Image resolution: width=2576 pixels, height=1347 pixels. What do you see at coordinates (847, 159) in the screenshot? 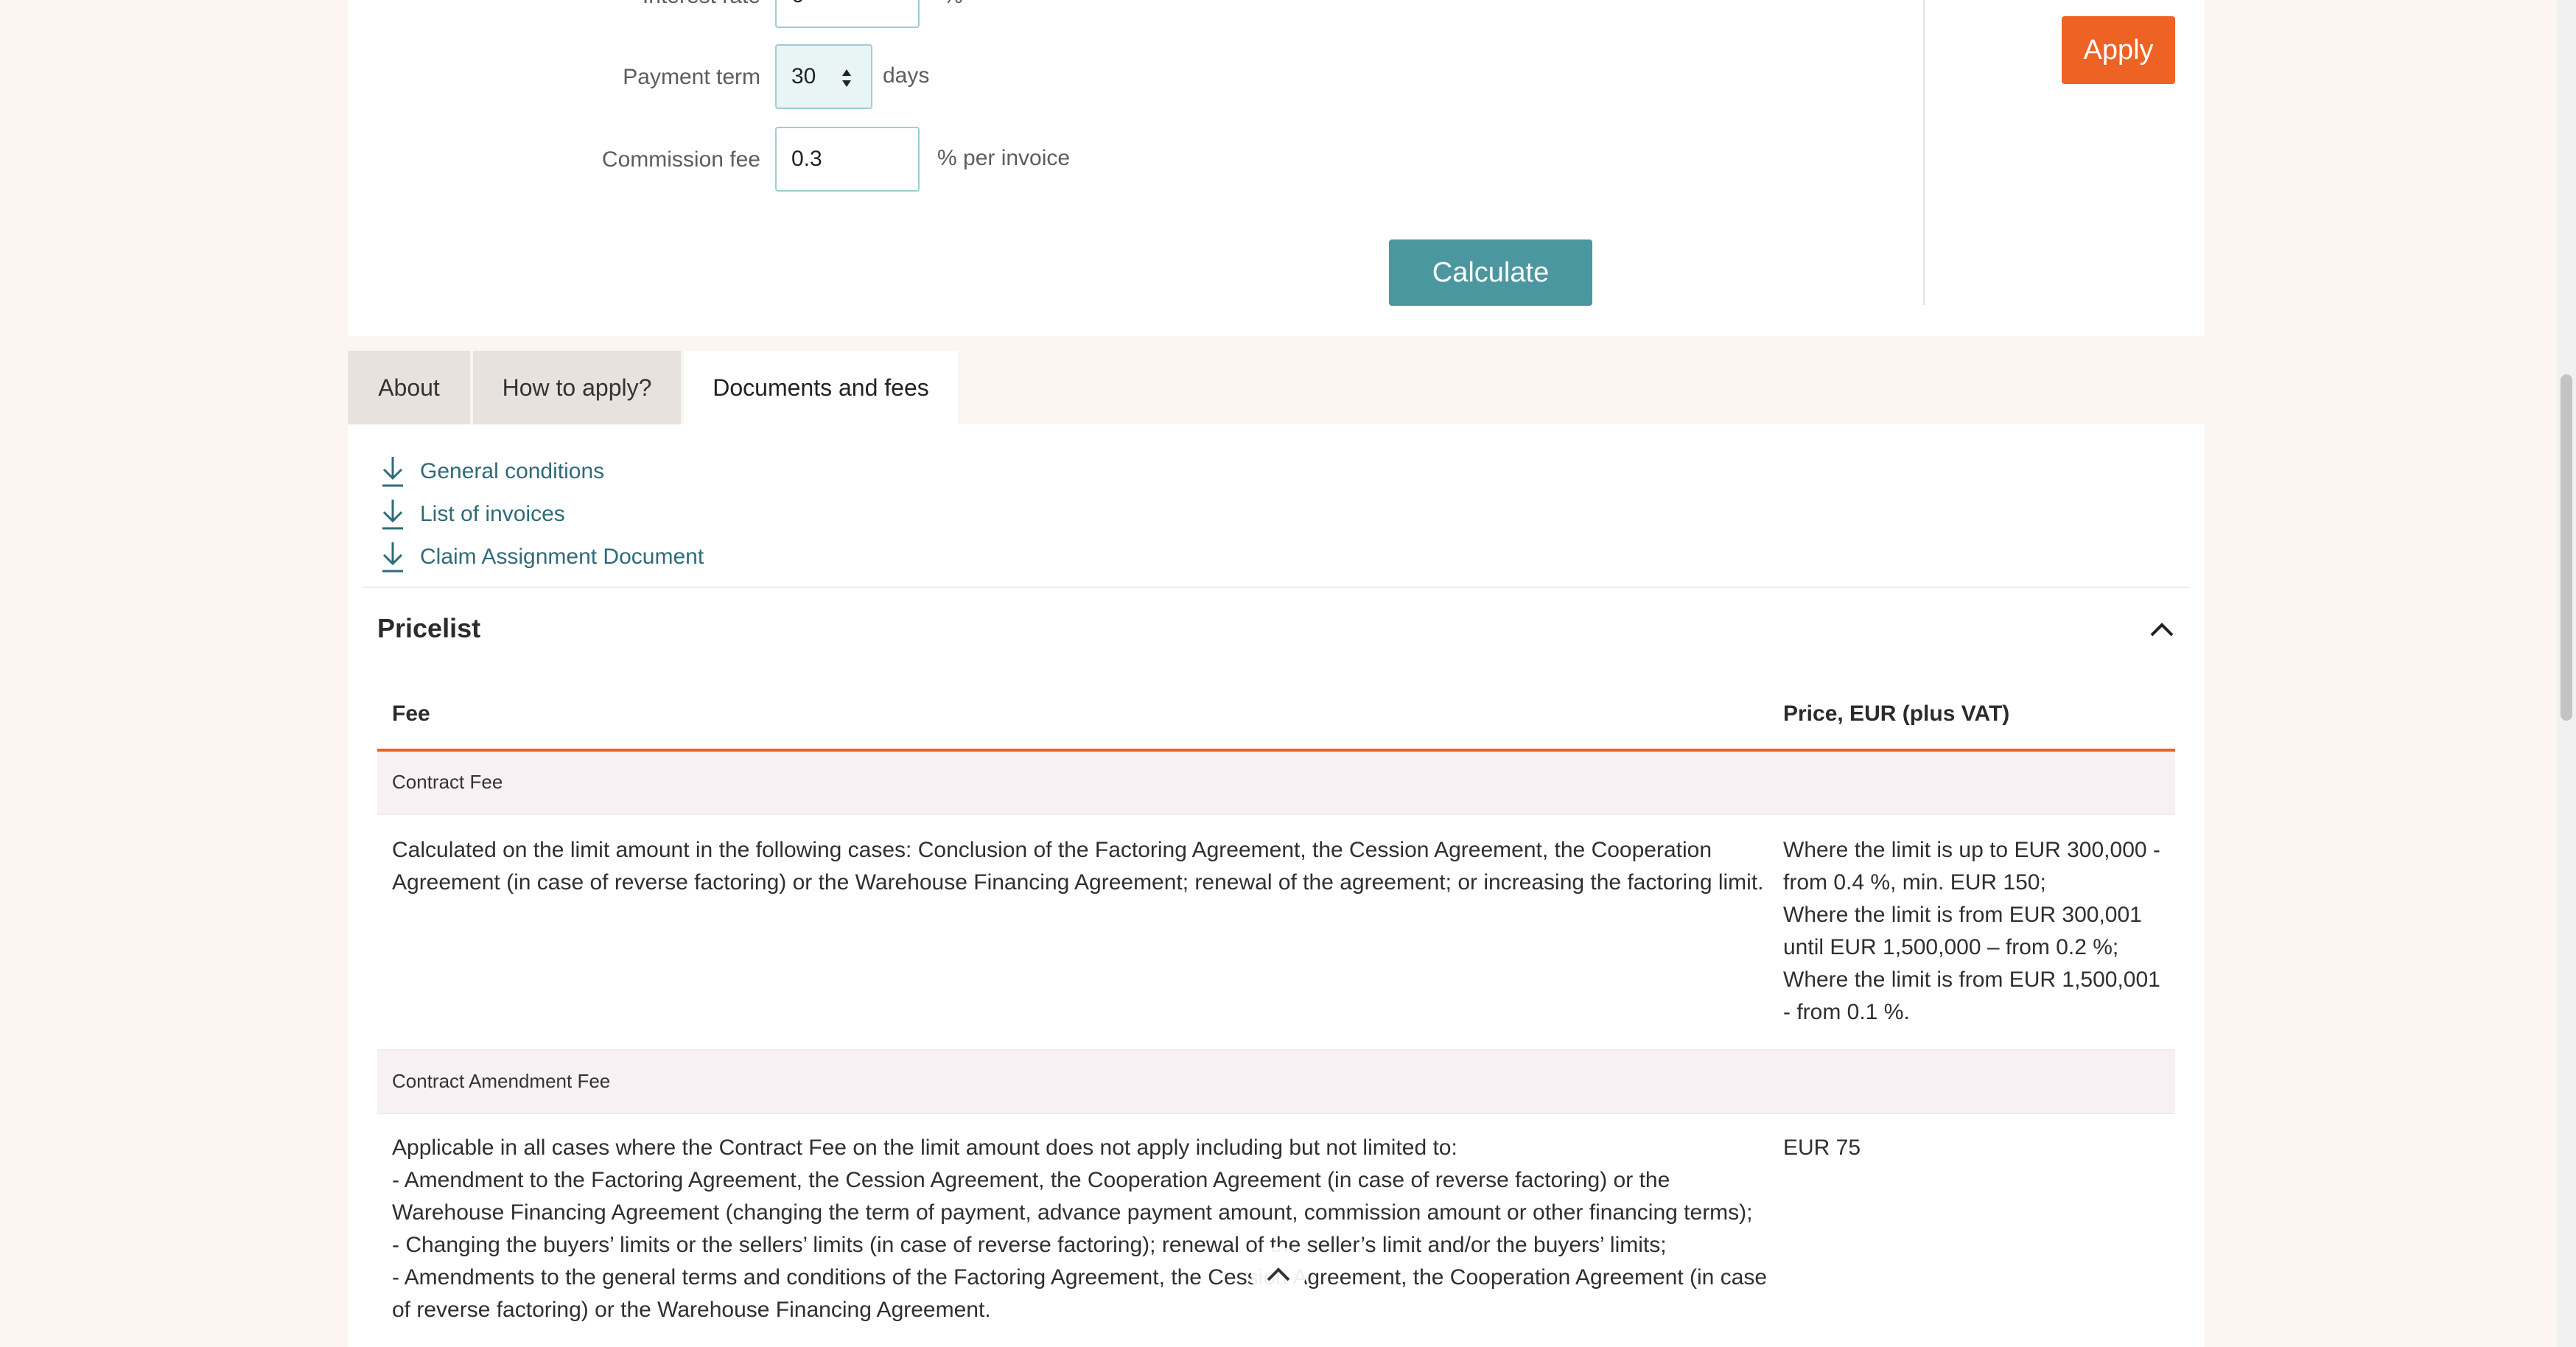
I see `commission-fee-input: 0.3` at bounding box center [847, 159].